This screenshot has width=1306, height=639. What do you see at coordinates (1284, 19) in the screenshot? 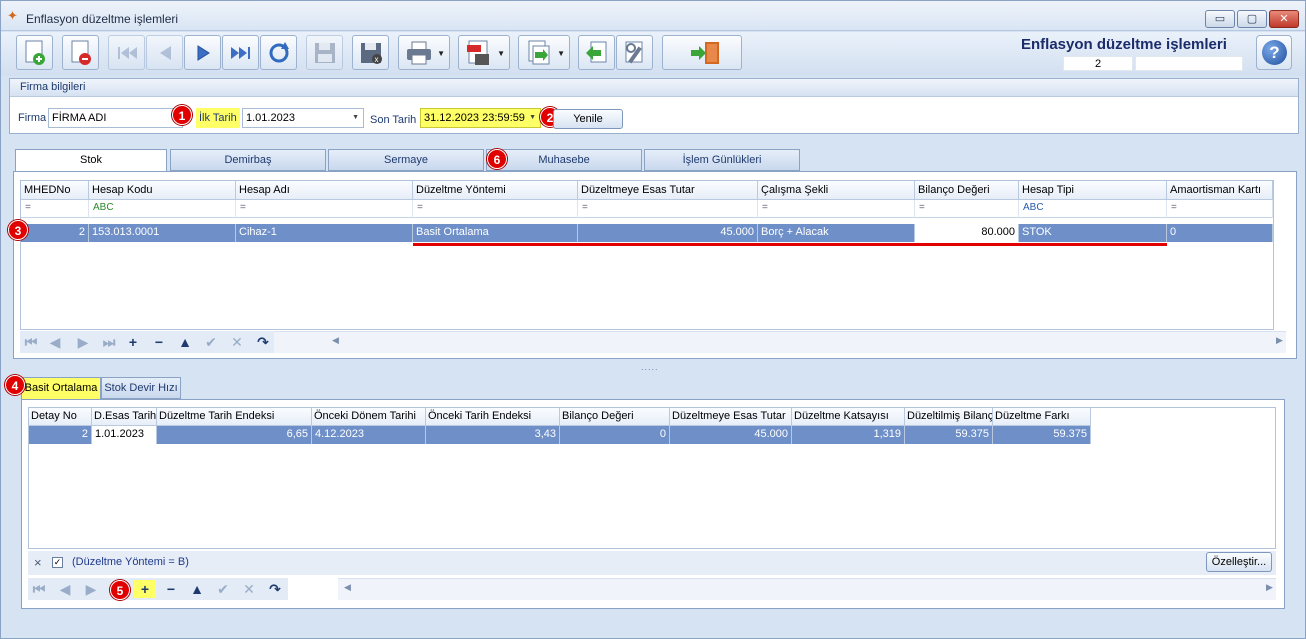
I see `close-button: ✕` at bounding box center [1284, 19].